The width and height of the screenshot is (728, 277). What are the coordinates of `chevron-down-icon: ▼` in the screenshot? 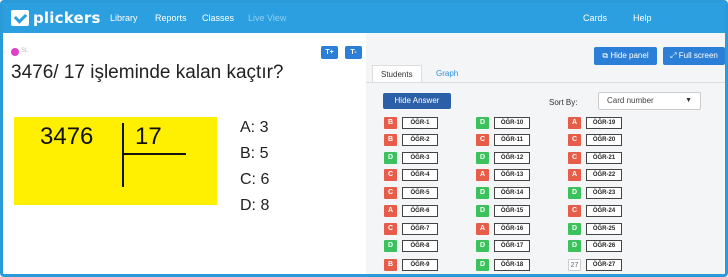 It's located at (688, 100).